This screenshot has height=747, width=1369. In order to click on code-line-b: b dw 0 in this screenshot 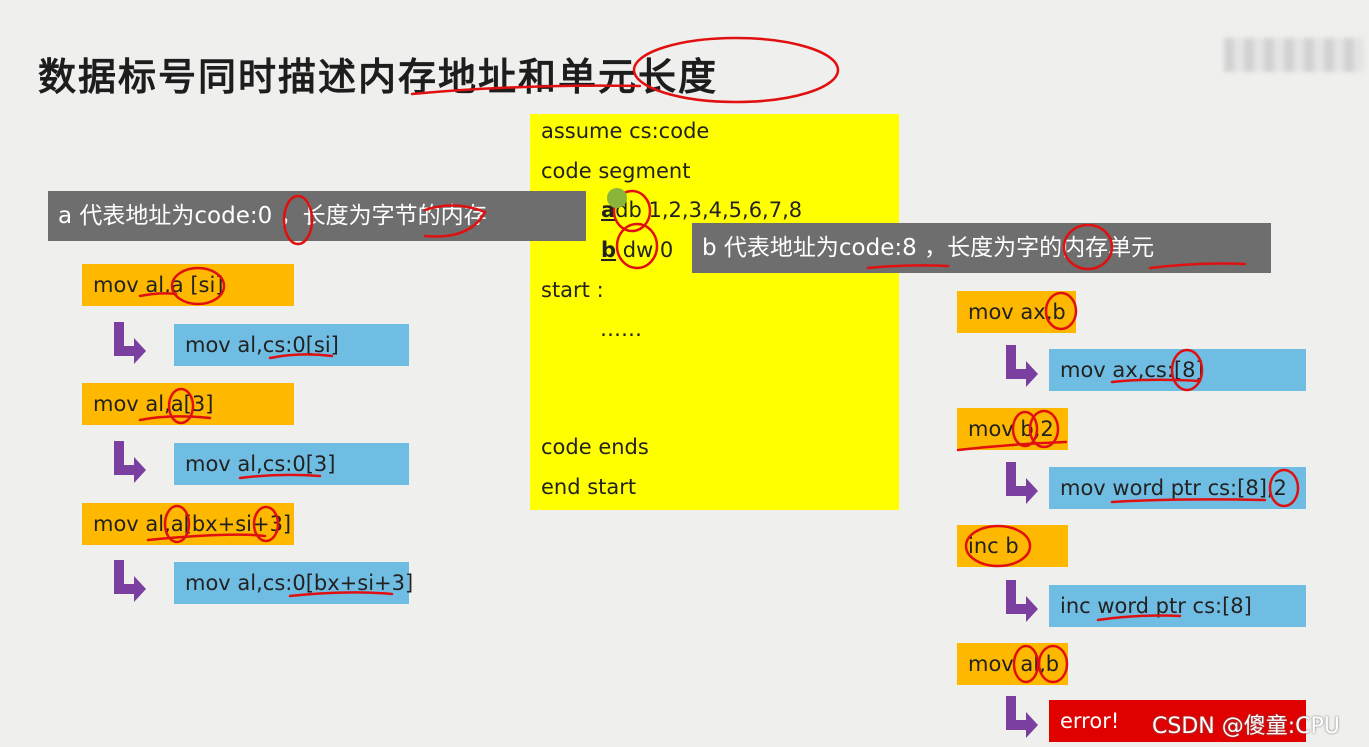, I will do `click(637, 250)`.